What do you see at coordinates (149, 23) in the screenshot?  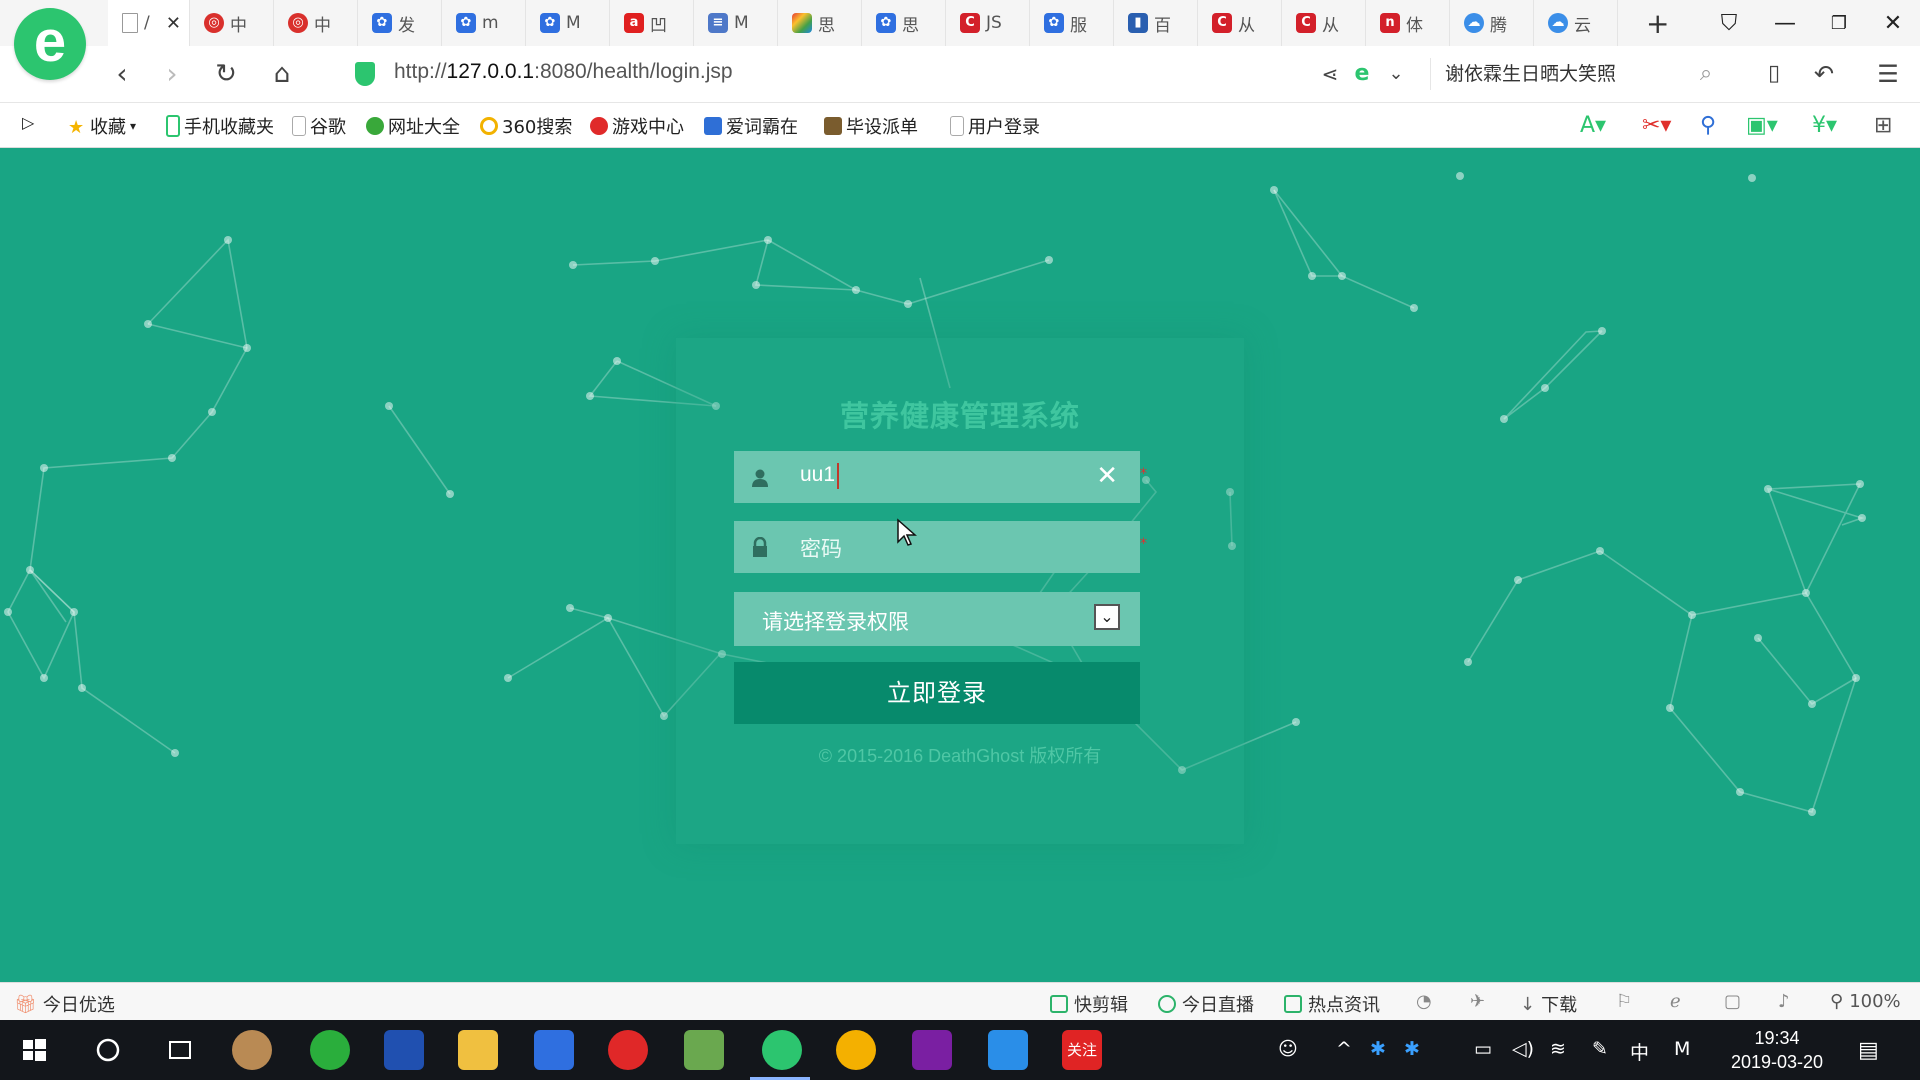 I see `tab-login: / ✕` at bounding box center [149, 23].